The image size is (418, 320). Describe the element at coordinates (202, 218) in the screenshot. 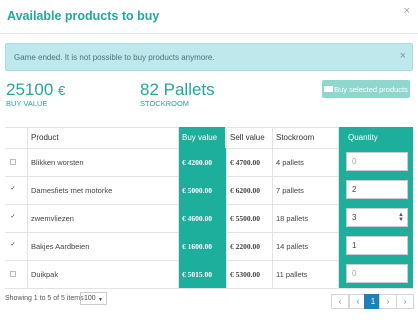

I see `buy-value-cell: € 4600.00` at that location.